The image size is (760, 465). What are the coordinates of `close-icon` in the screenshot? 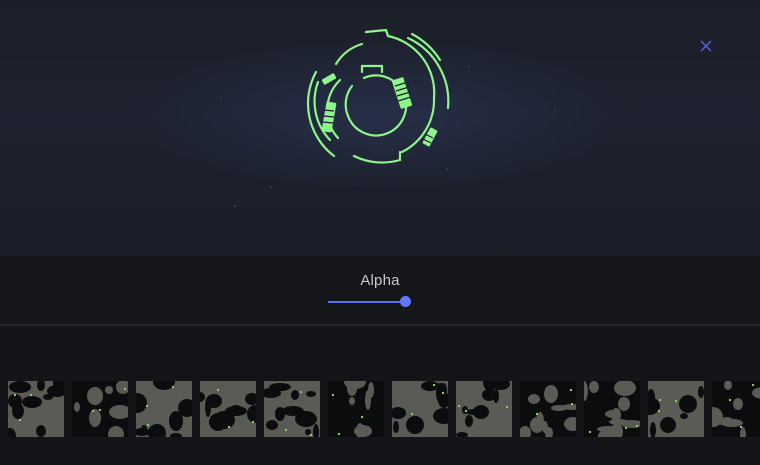 It's located at (706, 46).